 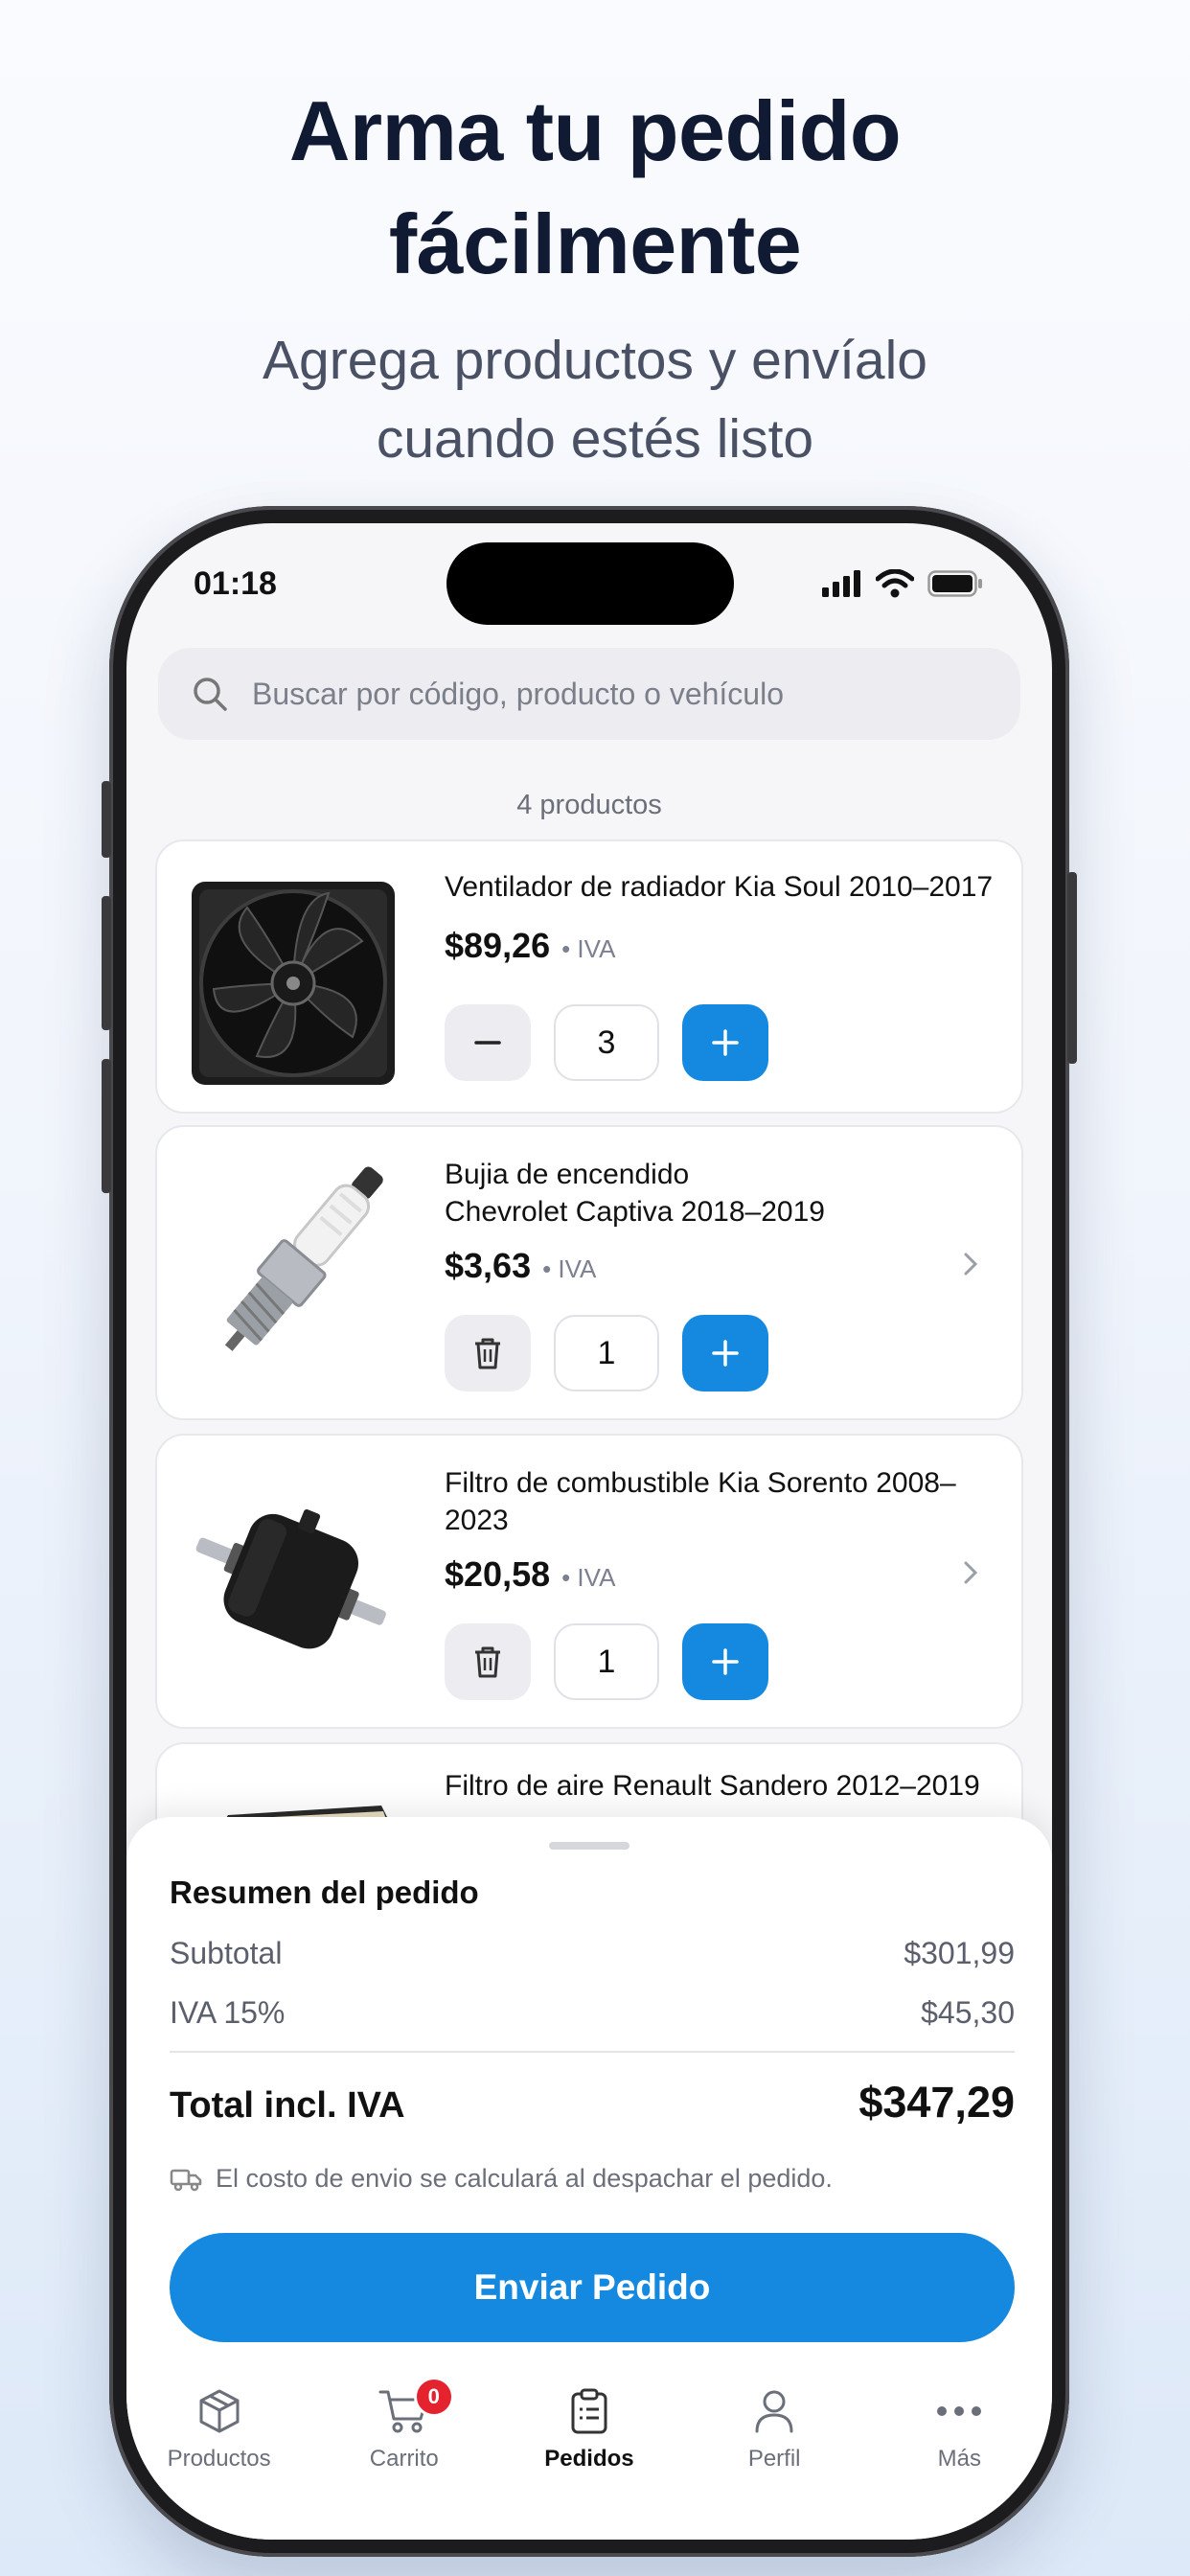 I want to click on box-icon, so click(x=220, y=2411).